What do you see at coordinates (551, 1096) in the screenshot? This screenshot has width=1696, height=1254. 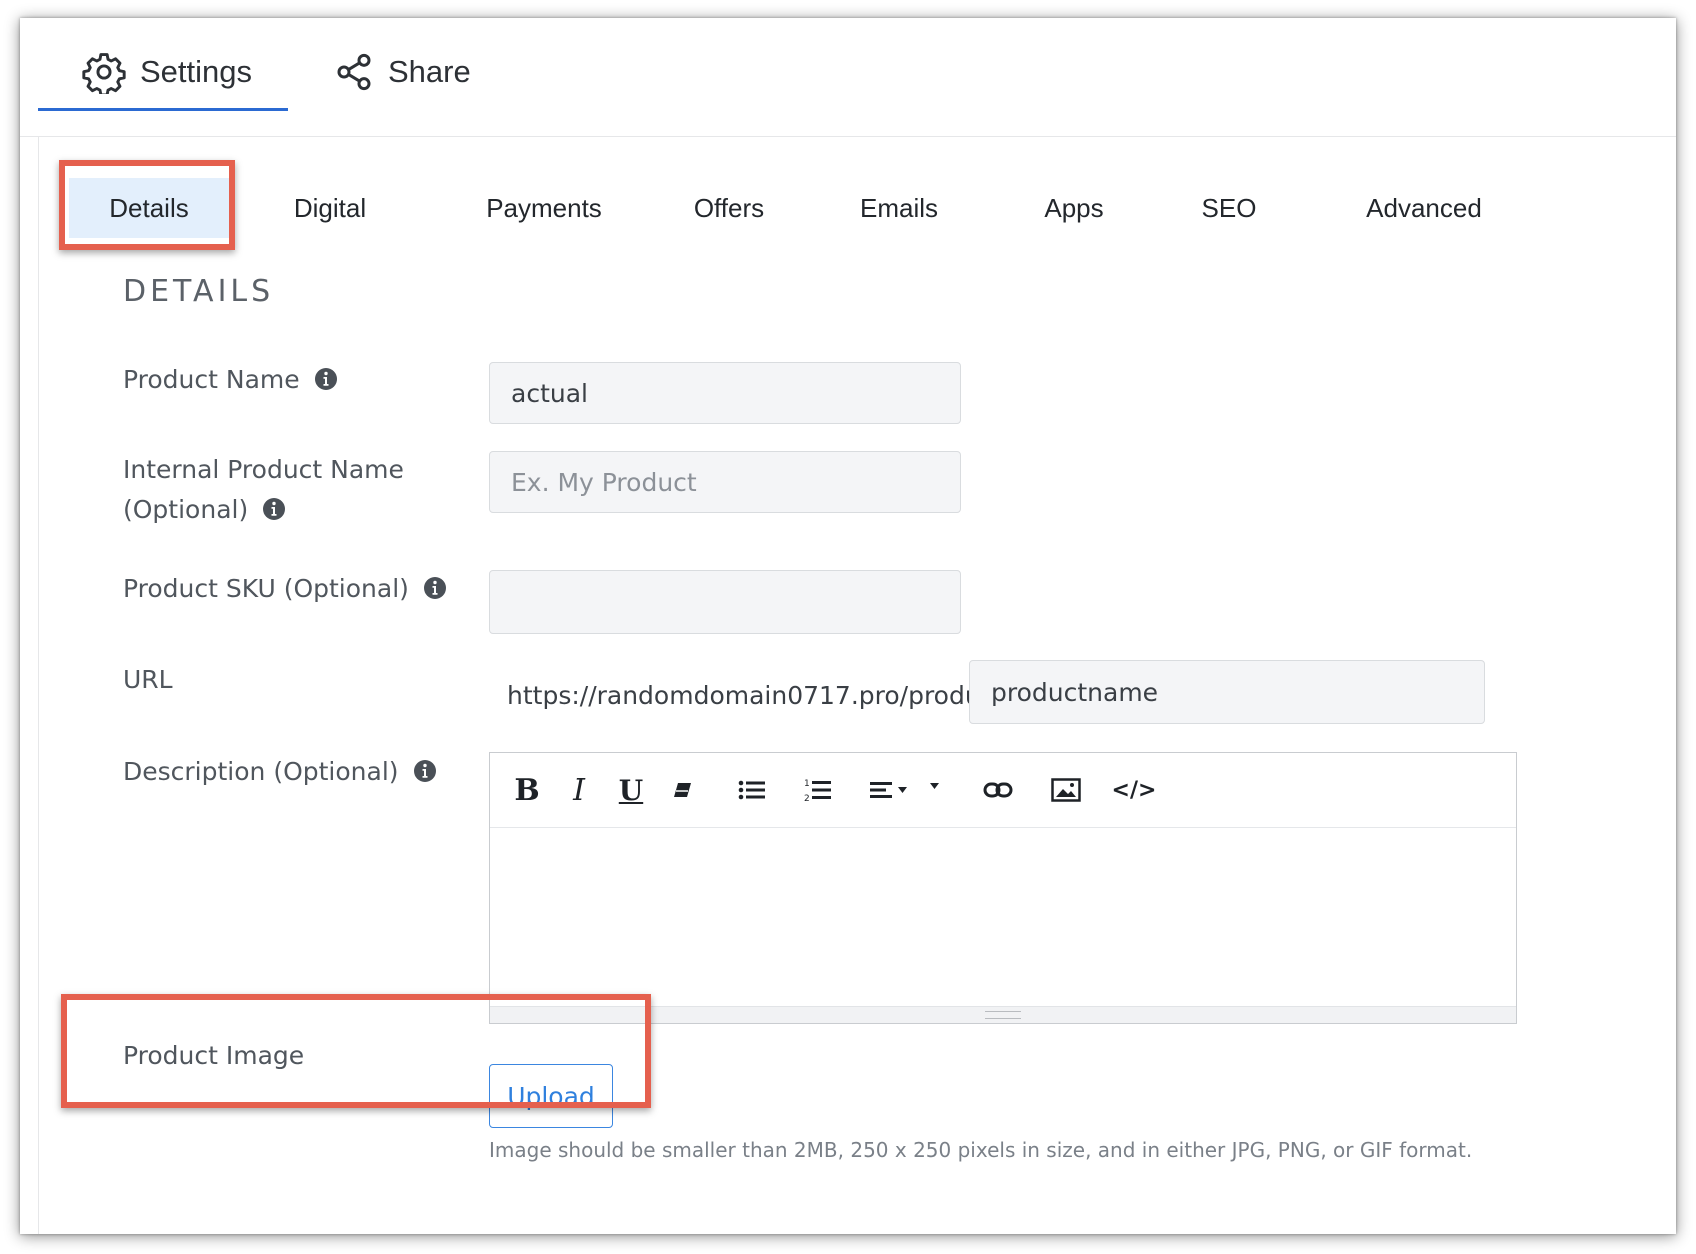 I see `upload-button: Upload` at bounding box center [551, 1096].